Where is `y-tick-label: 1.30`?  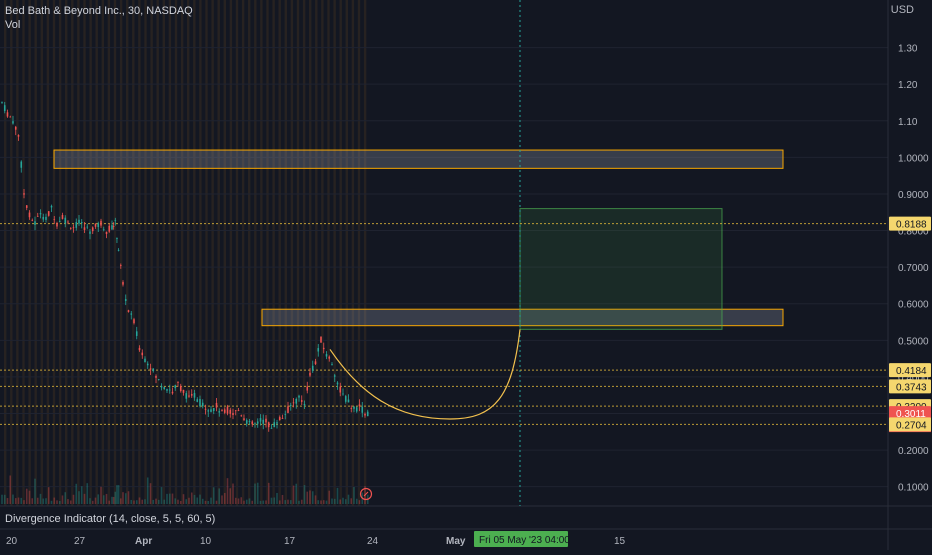 y-tick-label: 1.30 is located at coordinates (908, 49).